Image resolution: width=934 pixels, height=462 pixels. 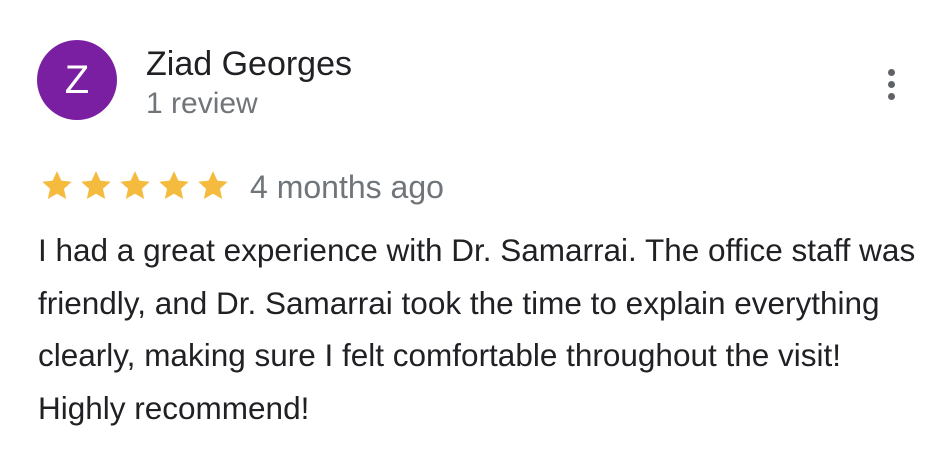 I want to click on more-options-button, so click(x=891, y=84).